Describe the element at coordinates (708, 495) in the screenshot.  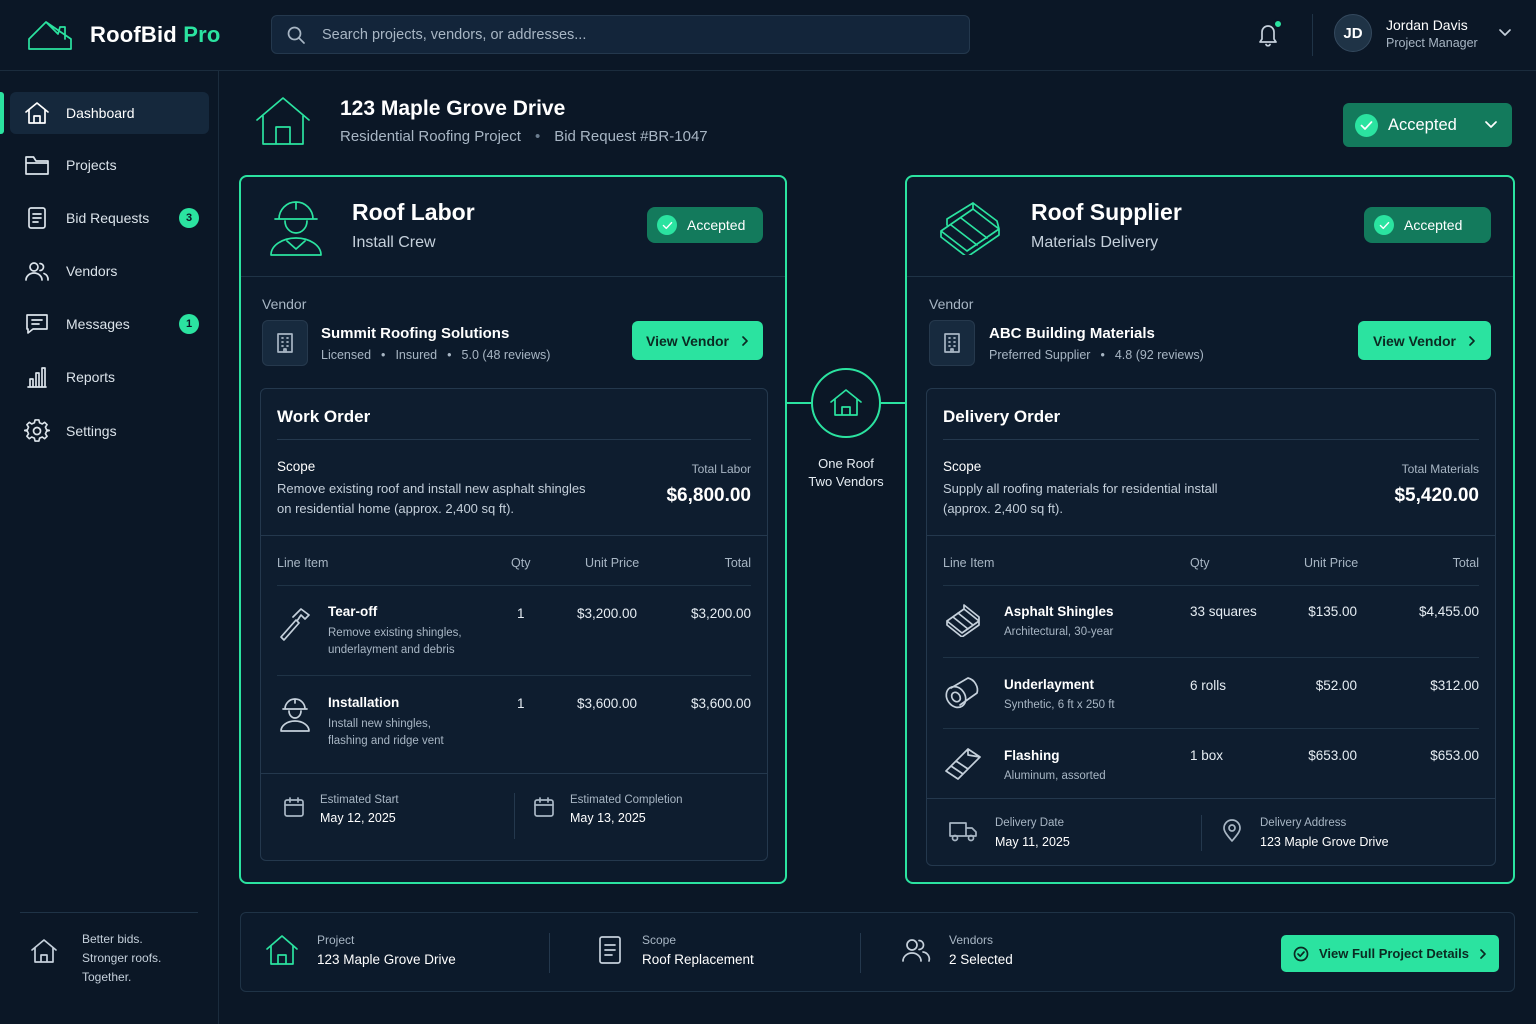
I see `total-value: $6,800.00` at that location.